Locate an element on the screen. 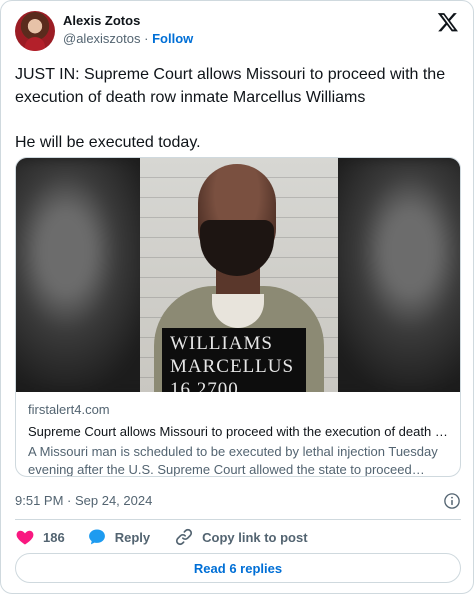 The height and width of the screenshot is (594, 474). name-placard: WILLIAMS MARCELLUS 16 2700 is located at coordinates (234, 360).